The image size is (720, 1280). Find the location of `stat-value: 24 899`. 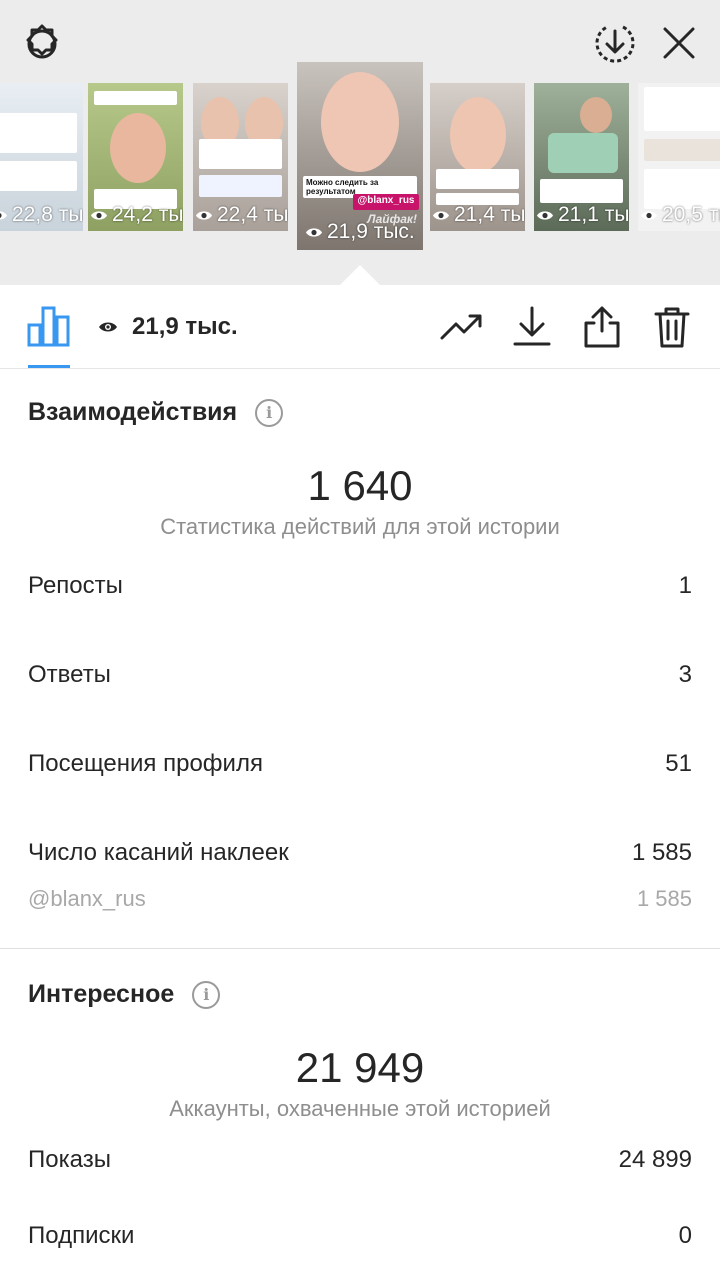

stat-value: 24 899 is located at coordinates (655, 1159).